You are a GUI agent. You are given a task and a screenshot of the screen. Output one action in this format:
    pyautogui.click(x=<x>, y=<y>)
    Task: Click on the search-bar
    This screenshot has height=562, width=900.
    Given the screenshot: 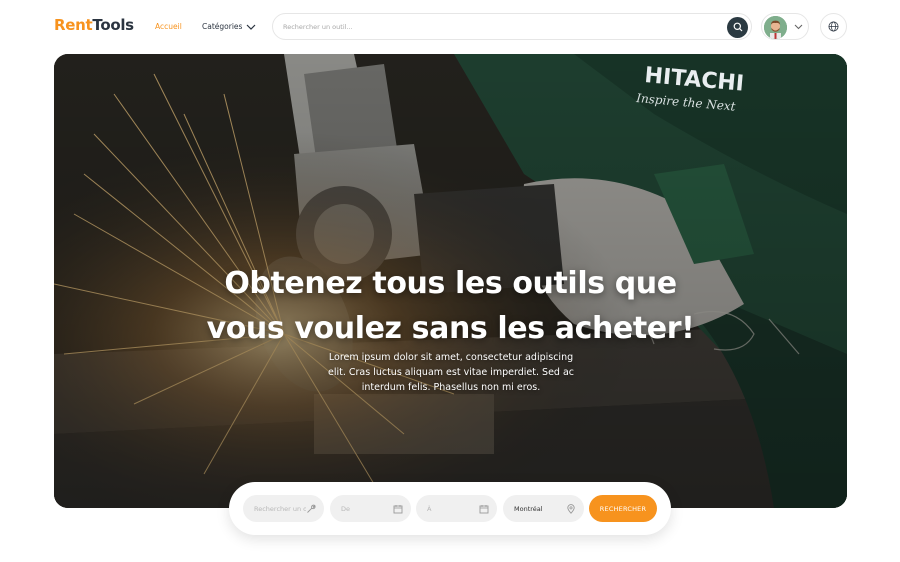 What is the action you would take?
    pyautogui.click(x=512, y=26)
    